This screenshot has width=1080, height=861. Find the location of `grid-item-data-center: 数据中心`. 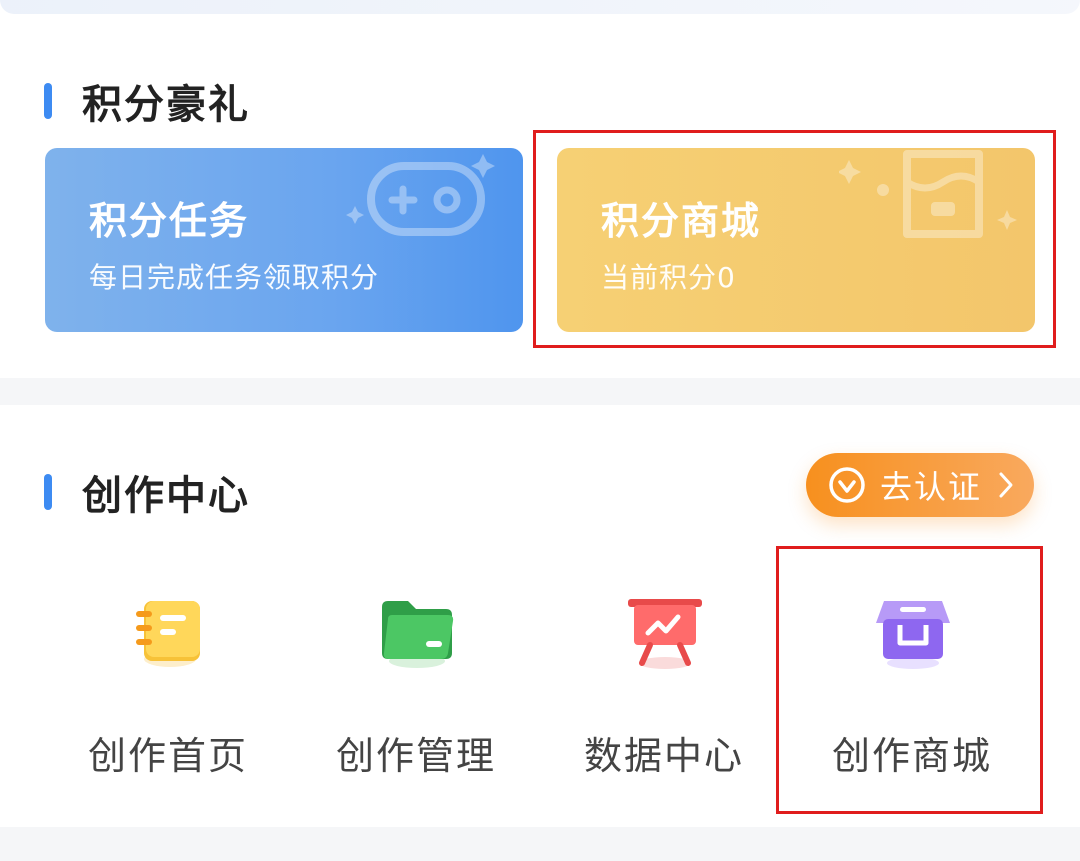

grid-item-data-center: 数据中心 is located at coordinates (664, 690).